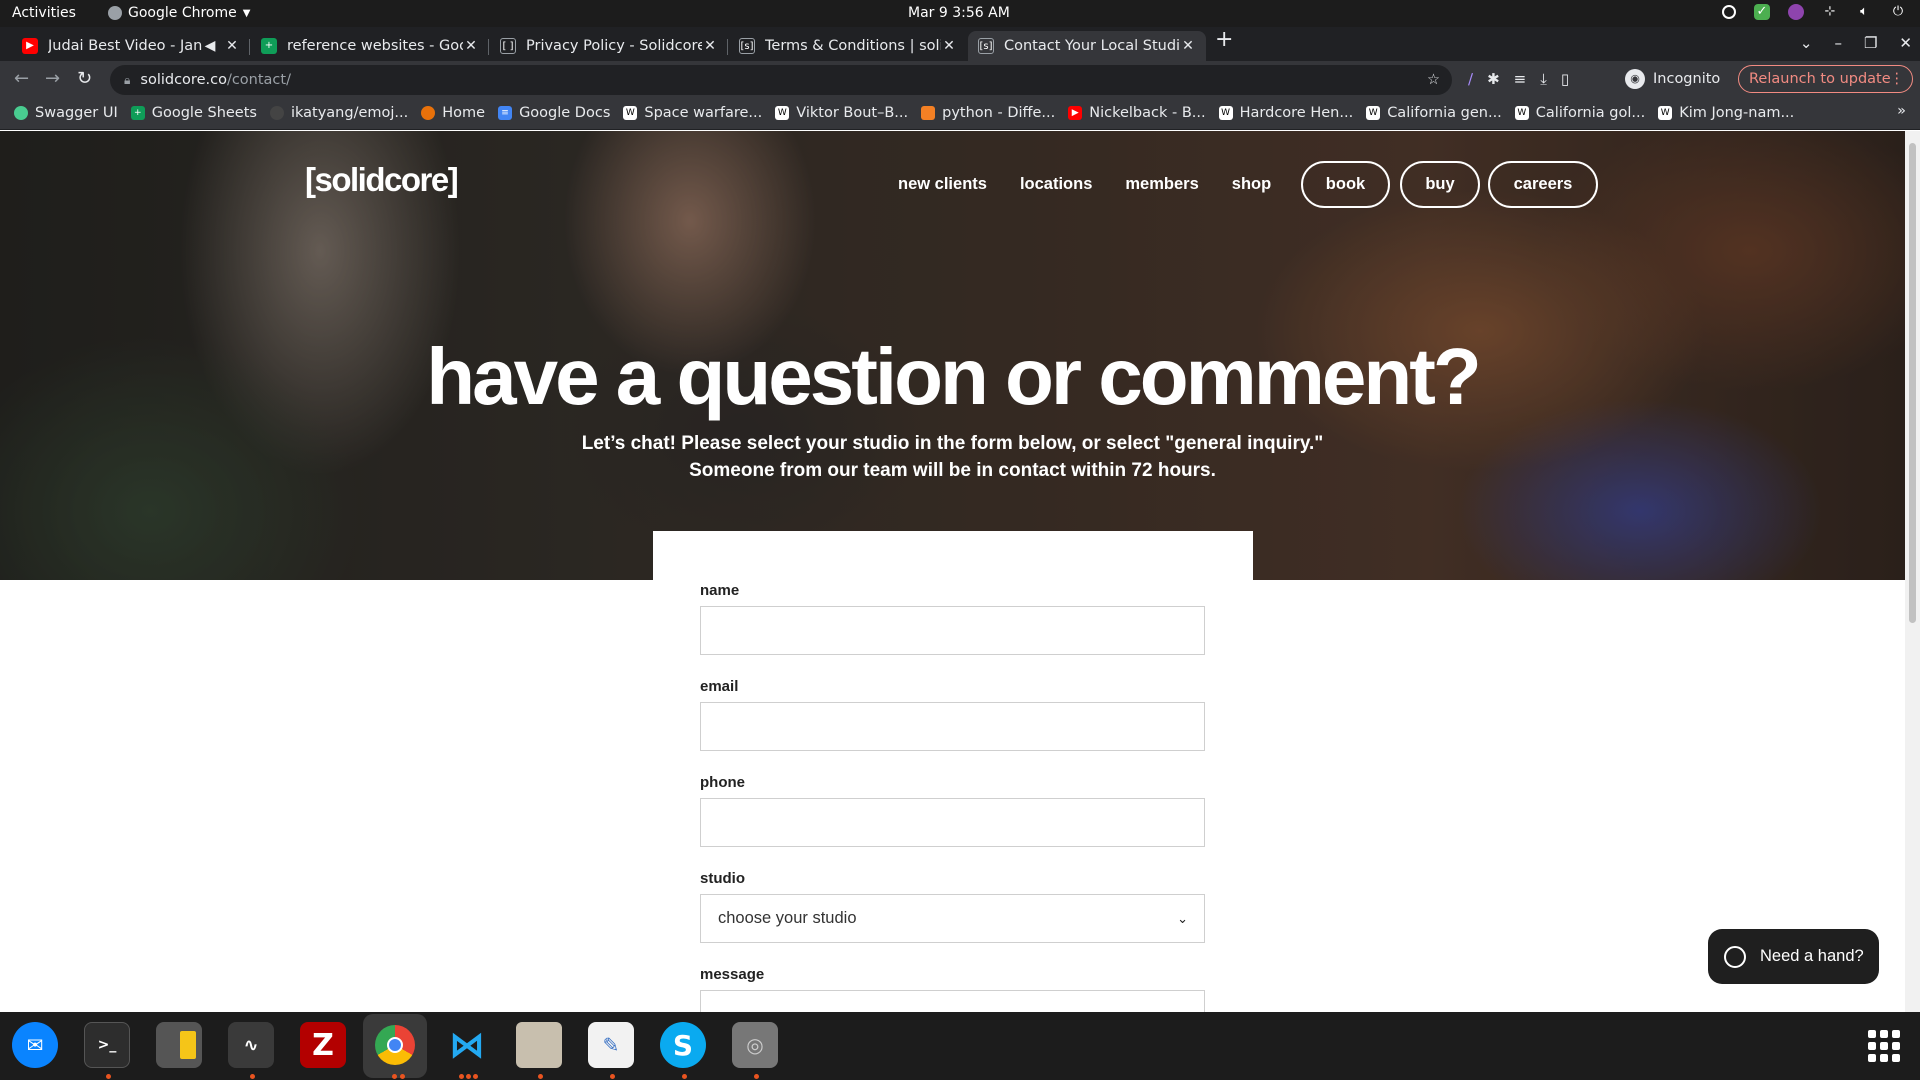 This screenshot has width=1920, height=1080. I want to click on speaker-icon: ◀︎, so click(210, 46).